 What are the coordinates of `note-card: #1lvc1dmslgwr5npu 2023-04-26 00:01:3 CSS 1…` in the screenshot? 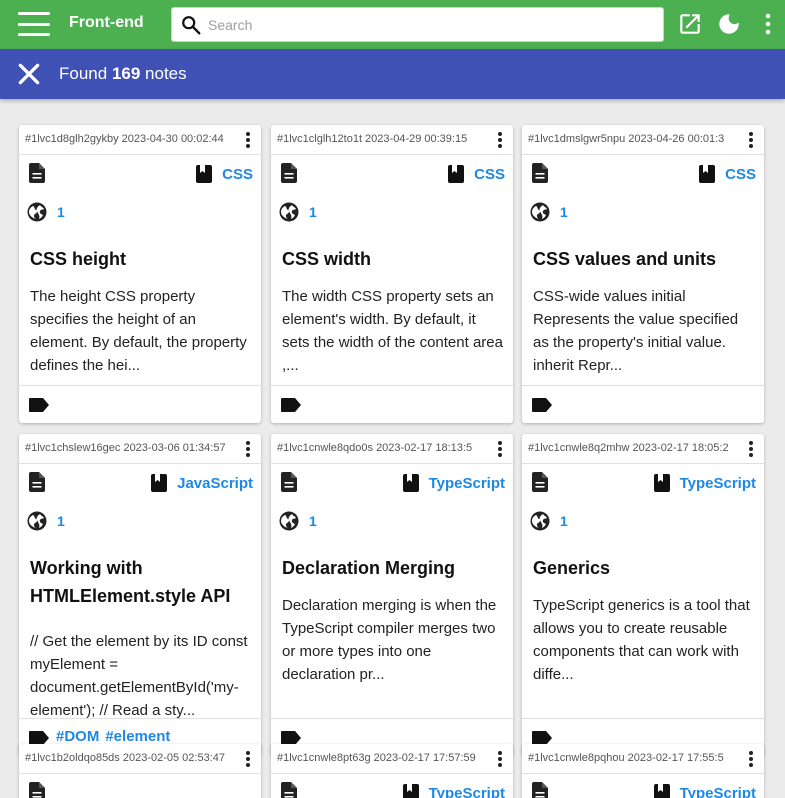 It's located at (643, 274).